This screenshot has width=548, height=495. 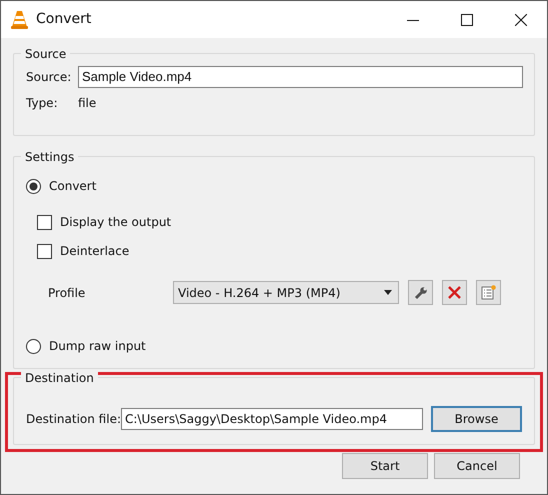 I want to click on maximize-icon, so click(x=467, y=20).